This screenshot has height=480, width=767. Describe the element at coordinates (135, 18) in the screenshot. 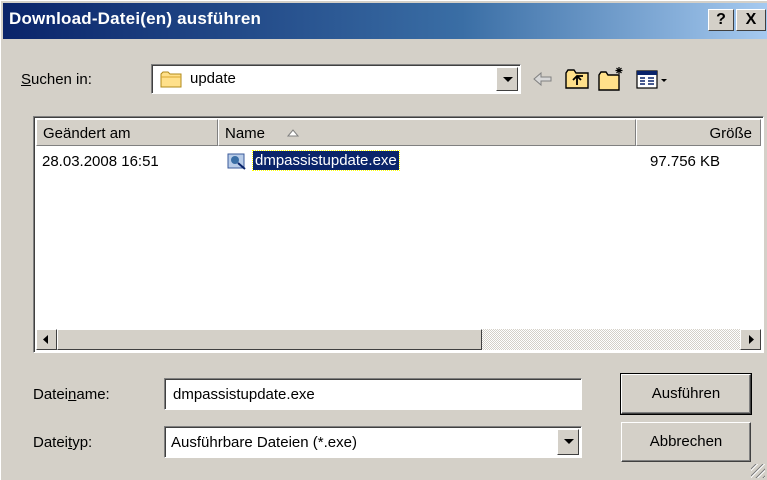

I see `window-title: Download-Datei(en) ausführen` at that location.